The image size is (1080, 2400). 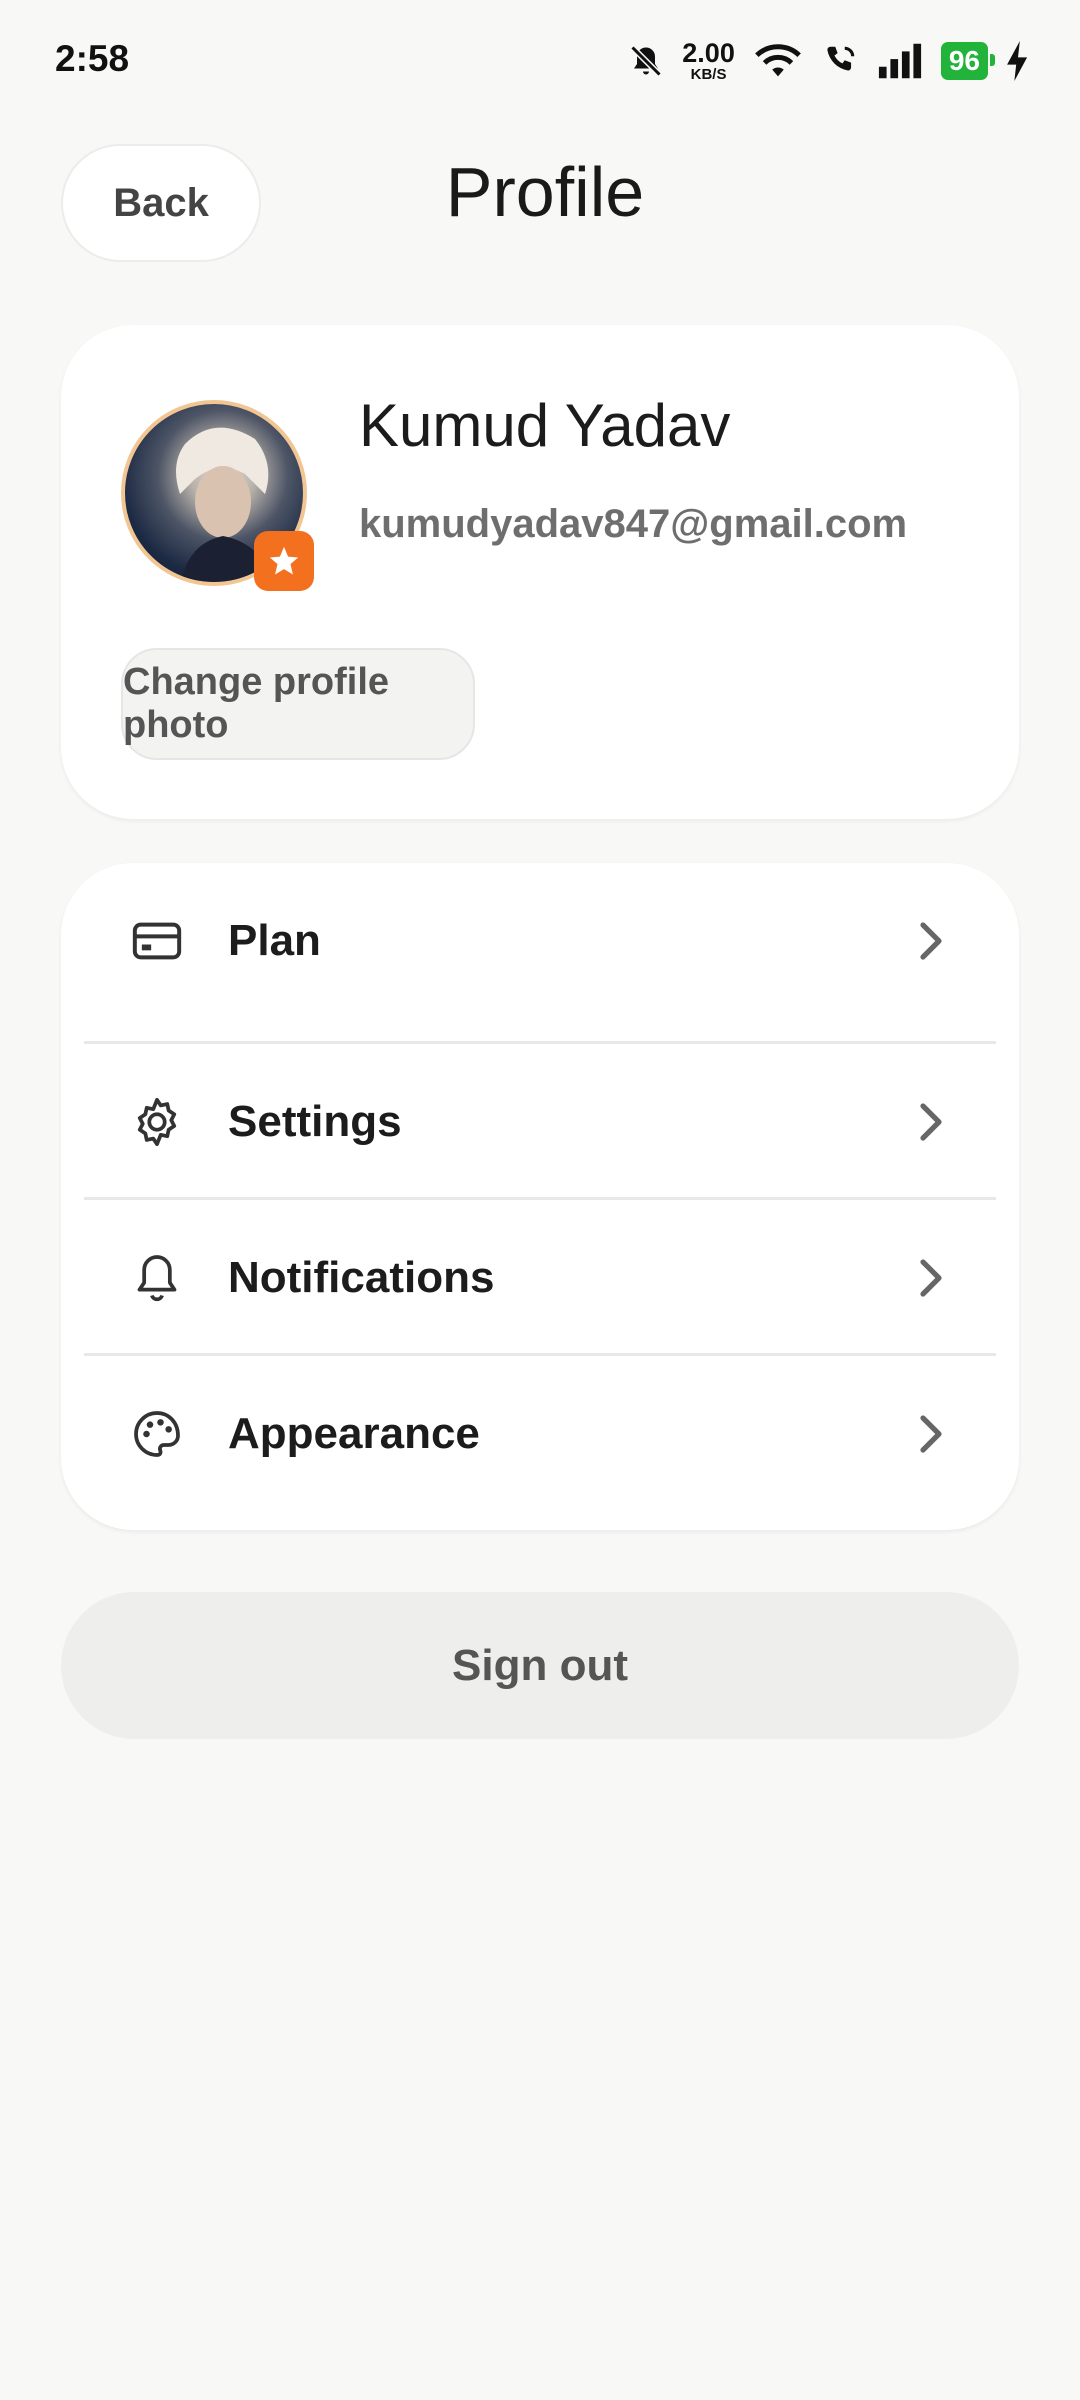 I want to click on status-icons: 2.00 KB/S 96, so click(x=829, y=61).